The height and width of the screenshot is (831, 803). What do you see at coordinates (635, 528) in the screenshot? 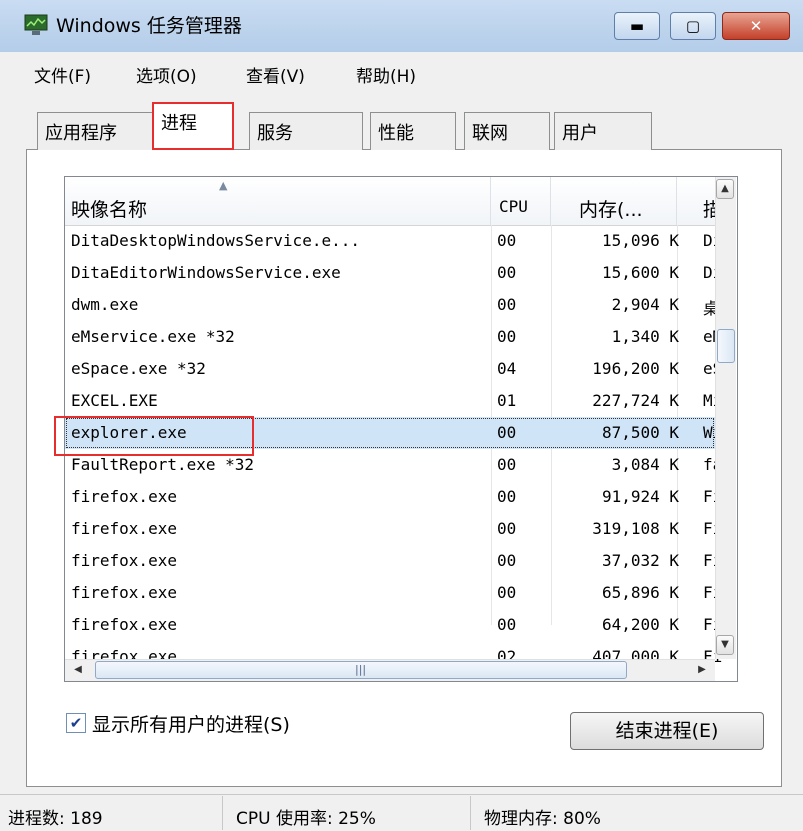
I see `cell-memory: 319,108 K` at bounding box center [635, 528].